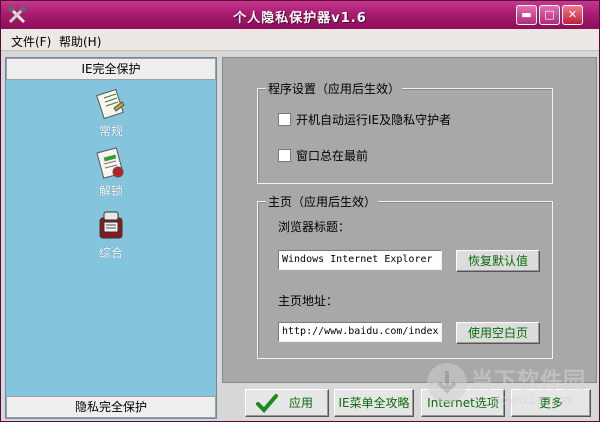  I want to click on maximize-button: □, so click(549, 15).